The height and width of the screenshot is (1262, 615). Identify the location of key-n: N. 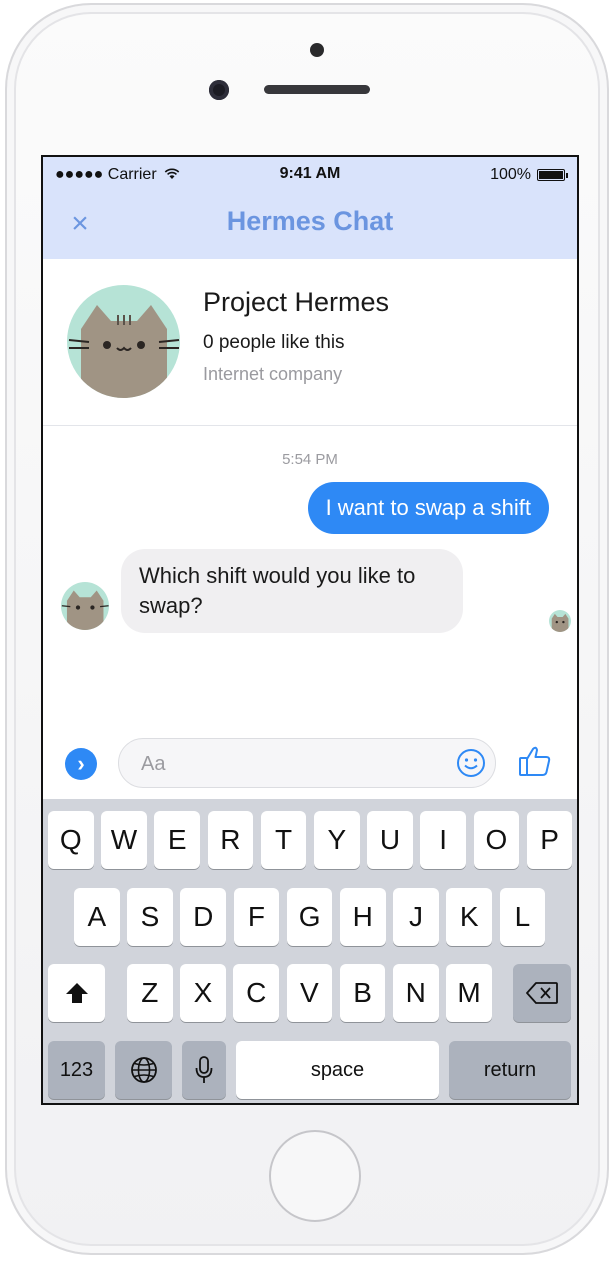
(416, 993).